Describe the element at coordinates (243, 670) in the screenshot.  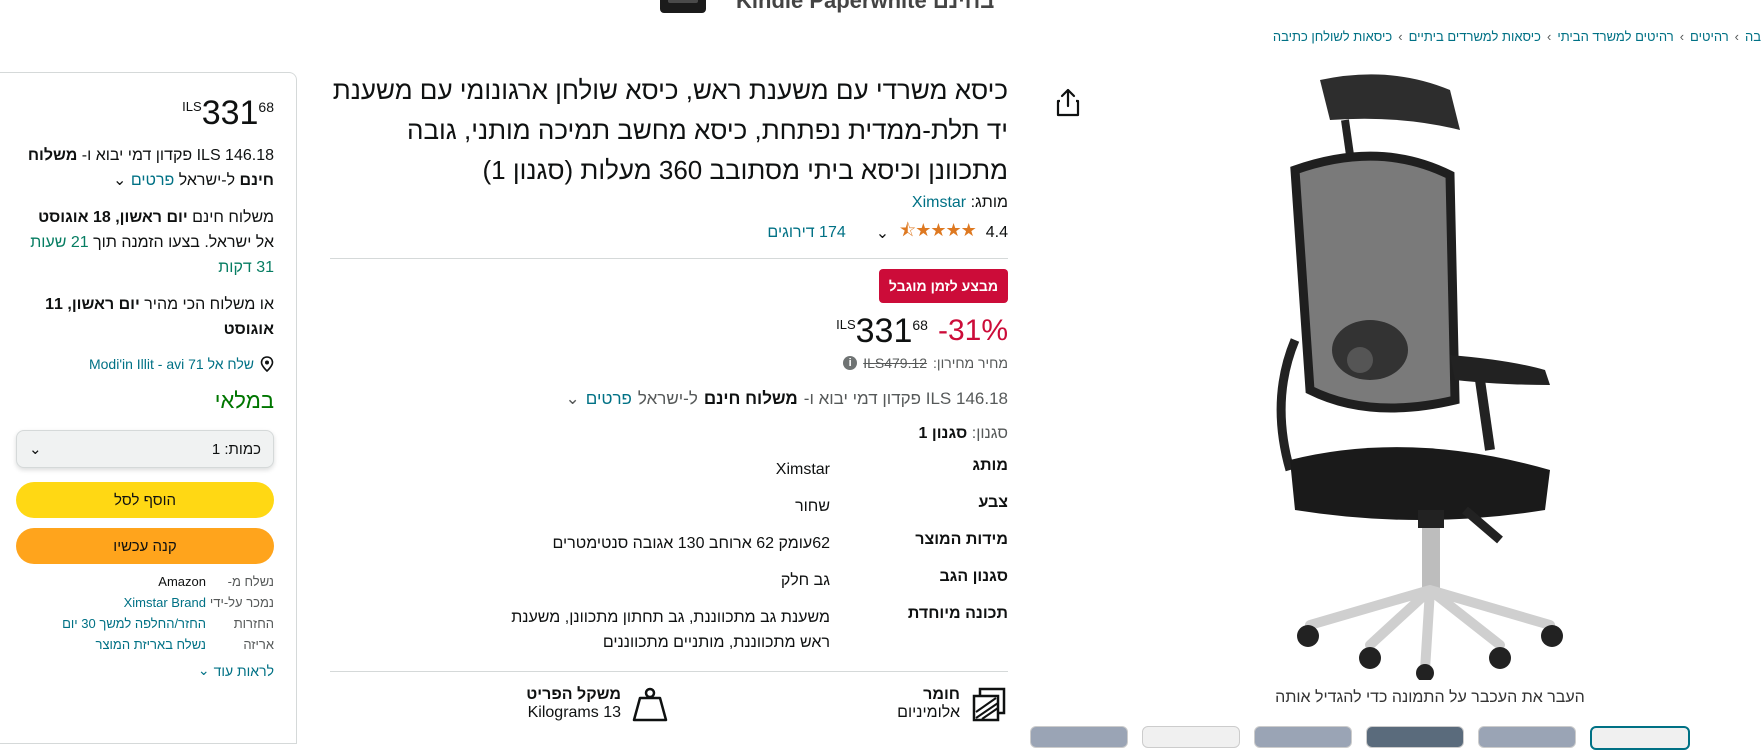
I see `see-more-text: לראות עוד` at that location.